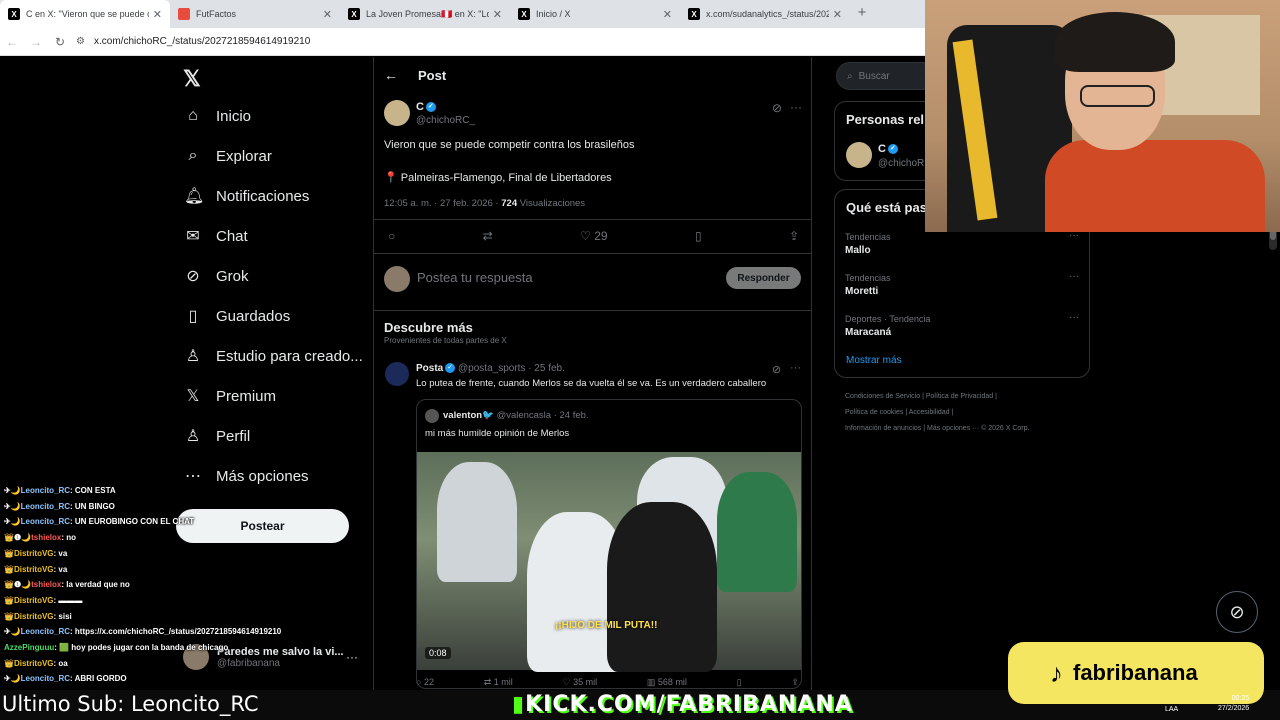 The width and height of the screenshot is (1280, 720). I want to click on sidebar-item-guardados: ▯ Guardados, so click(237, 316).